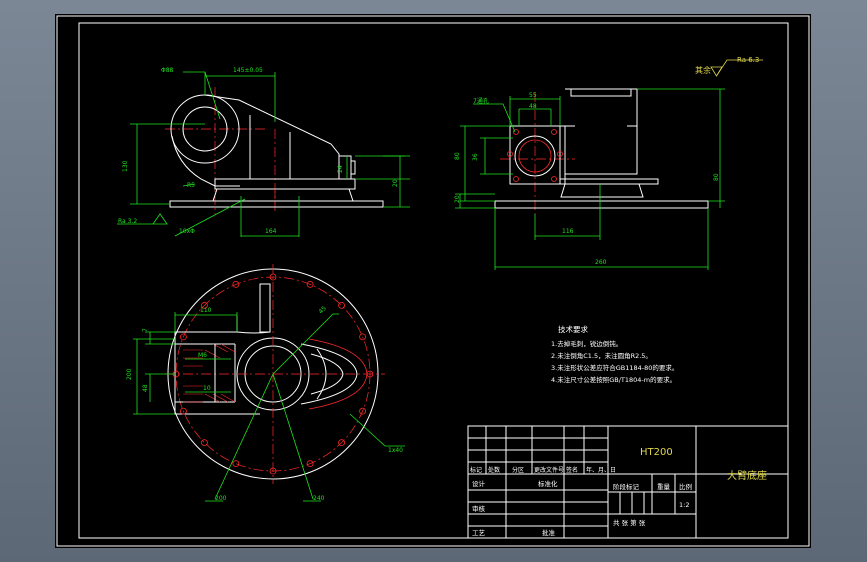 This screenshot has height=562, width=867. I want to click on notes-item-2: 2.未注倒角C1.5，未注圆角R2.5。, so click(601, 355).